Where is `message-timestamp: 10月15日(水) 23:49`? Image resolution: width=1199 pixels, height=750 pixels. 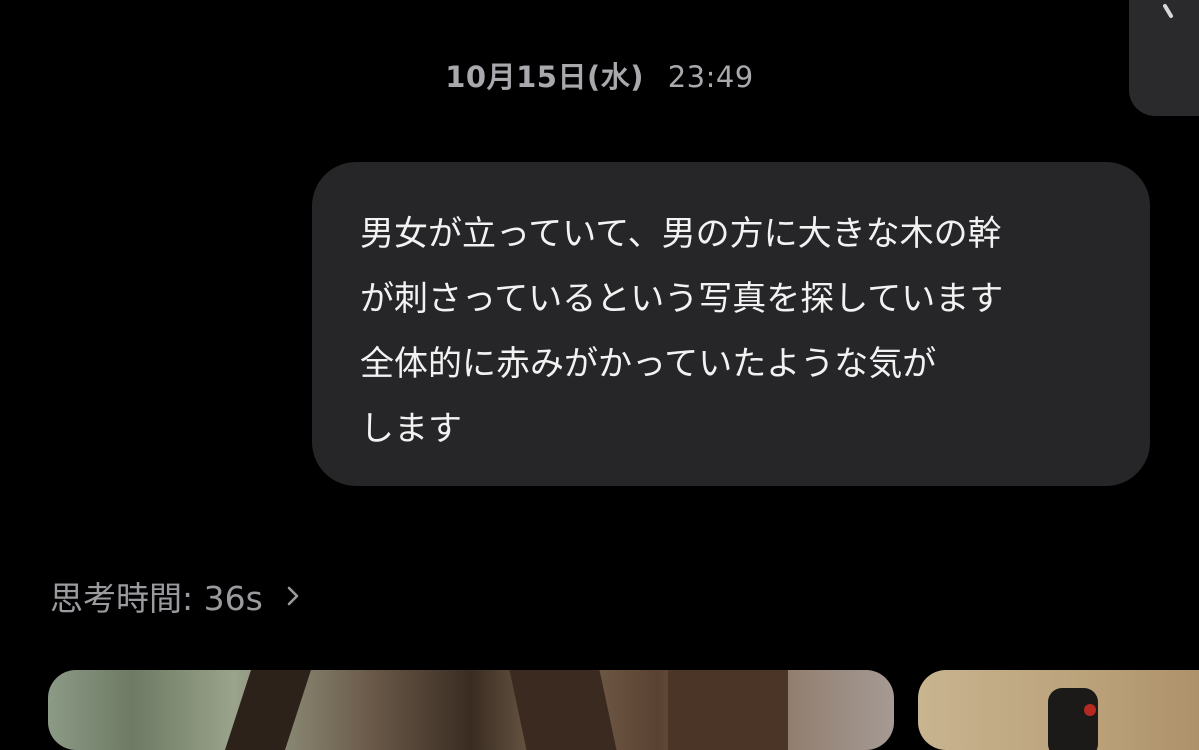
message-timestamp: 10月15日(水) 23:49 is located at coordinates (599, 75).